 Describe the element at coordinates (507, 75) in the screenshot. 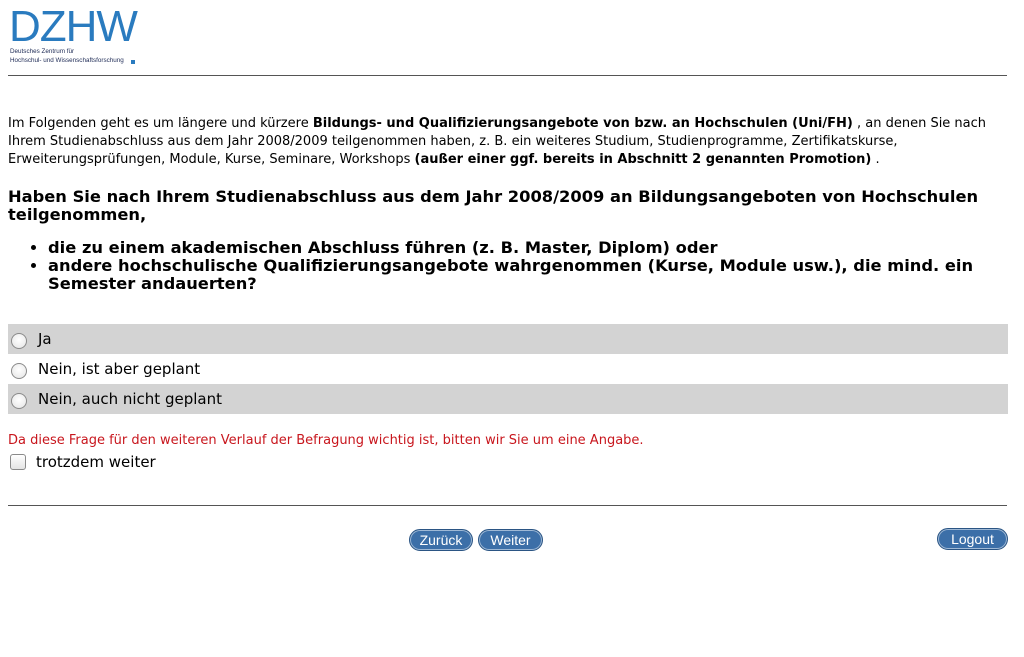

I see `header-divider` at that location.